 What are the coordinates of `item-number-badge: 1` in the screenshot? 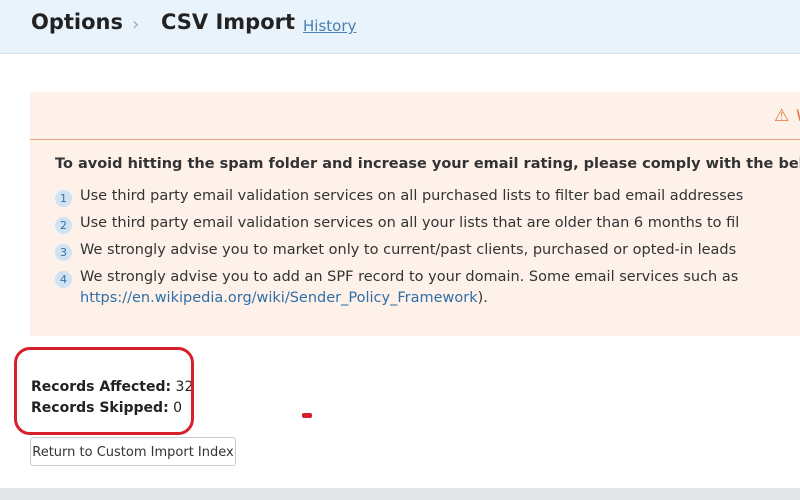 It's located at (63, 198).